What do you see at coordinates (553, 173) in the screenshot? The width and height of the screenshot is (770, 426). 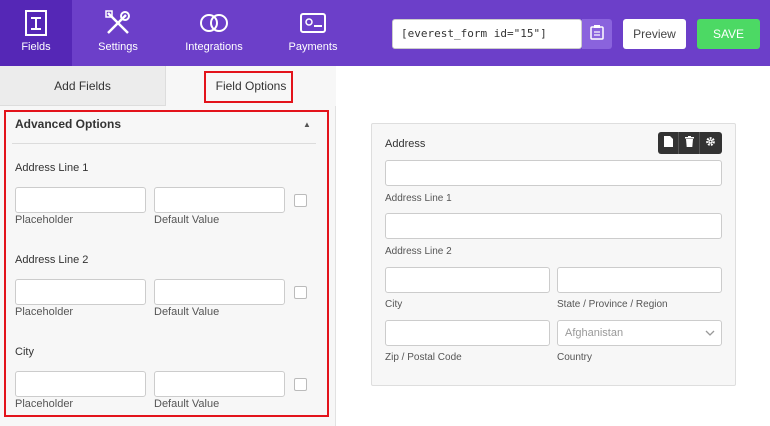 I see `address-line-1-input` at bounding box center [553, 173].